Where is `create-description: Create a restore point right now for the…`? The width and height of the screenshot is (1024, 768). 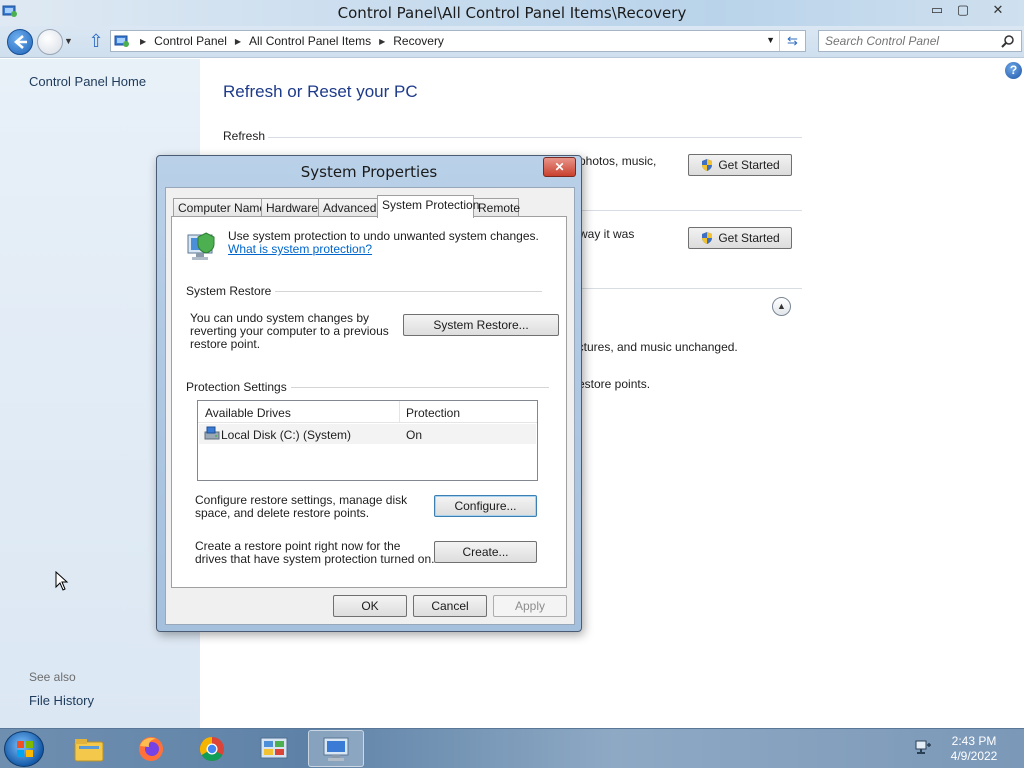
create-description: Create a restore point right now for the… is located at coordinates (315, 552).